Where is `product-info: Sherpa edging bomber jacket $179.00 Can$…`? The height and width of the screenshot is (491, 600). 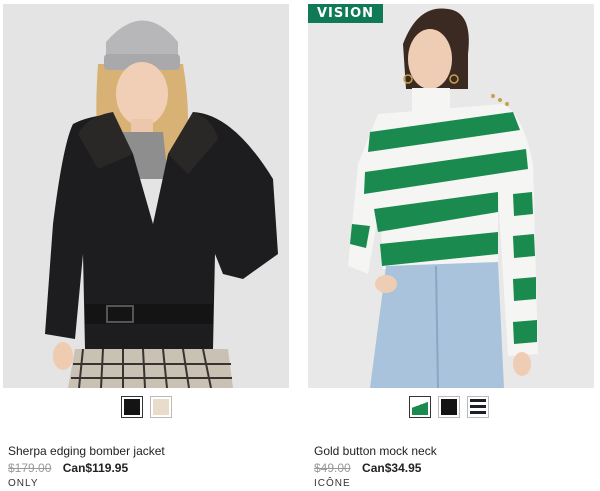
product-info: Sherpa edging bomber jacket $179.00 Can$… is located at coordinates (148, 467).